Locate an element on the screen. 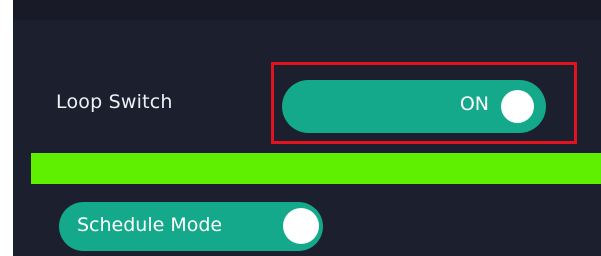 The width and height of the screenshot is (601, 256). divider-bar is located at coordinates (316, 168).